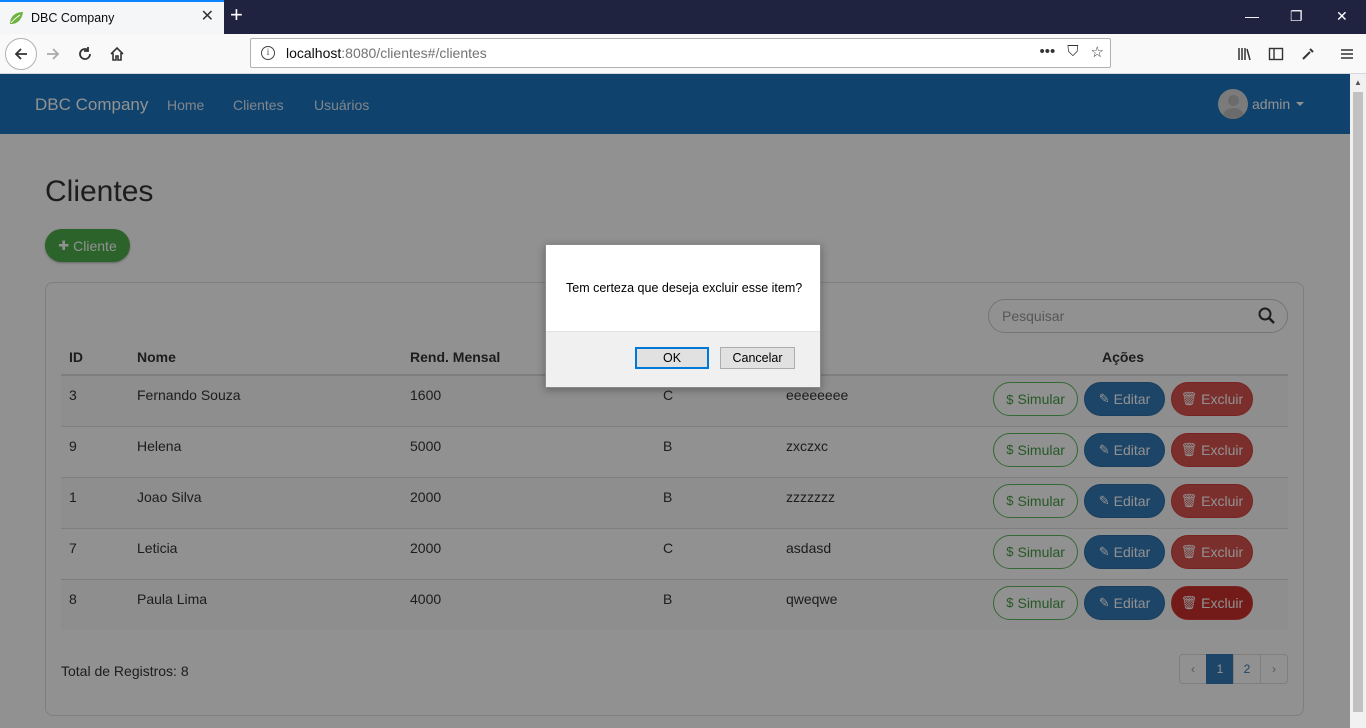  Describe the element at coordinates (1097, 52) in the screenshot. I see `bookmark-star-icon: ☆` at that location.